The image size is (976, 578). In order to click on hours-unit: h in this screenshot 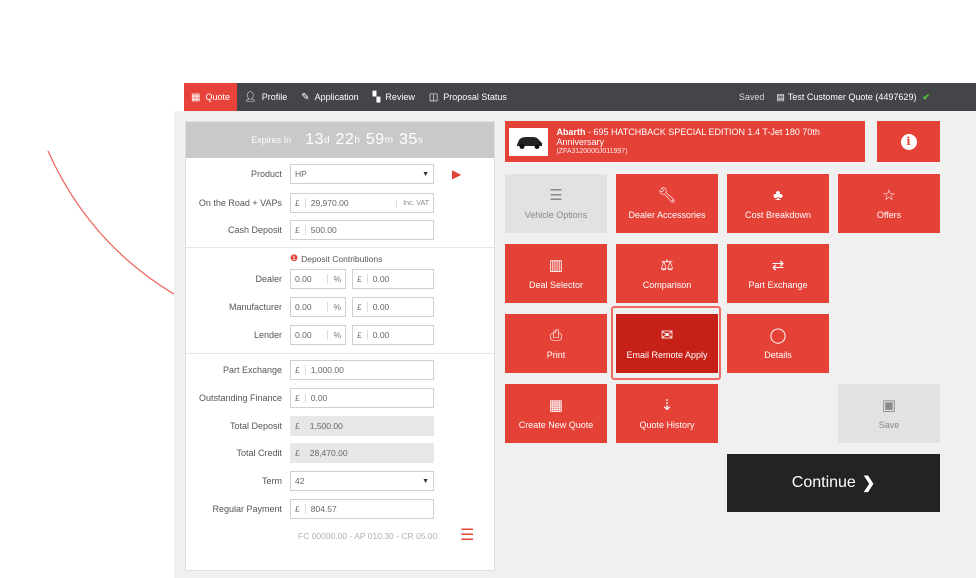, I will do `click(357, 140)`.